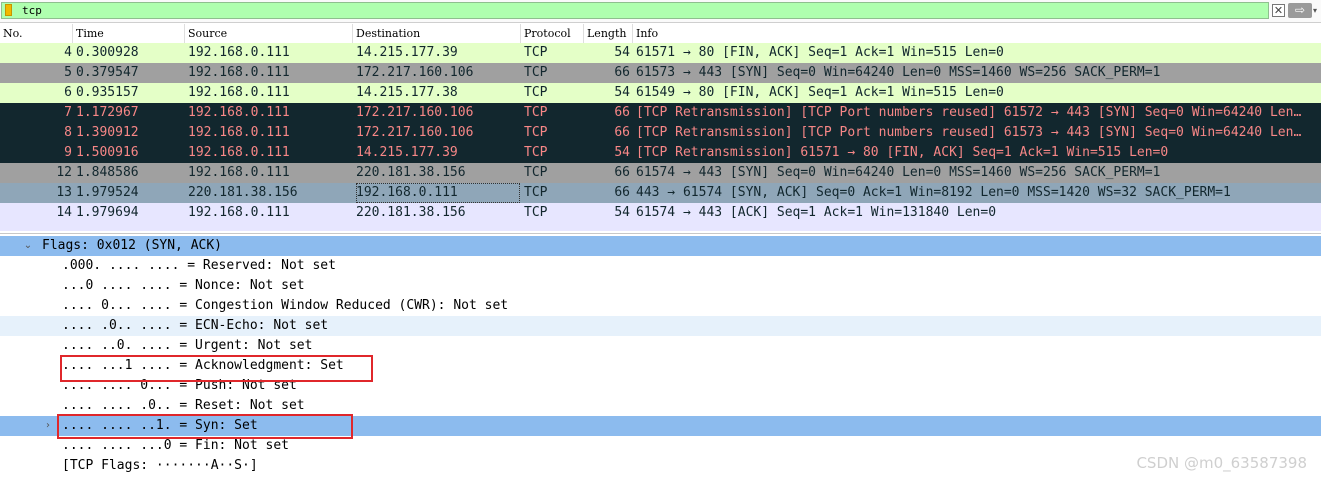  Describe the element at coordinates (269, 33) in the screenshot. I see `column-header-source: Source` at that location.